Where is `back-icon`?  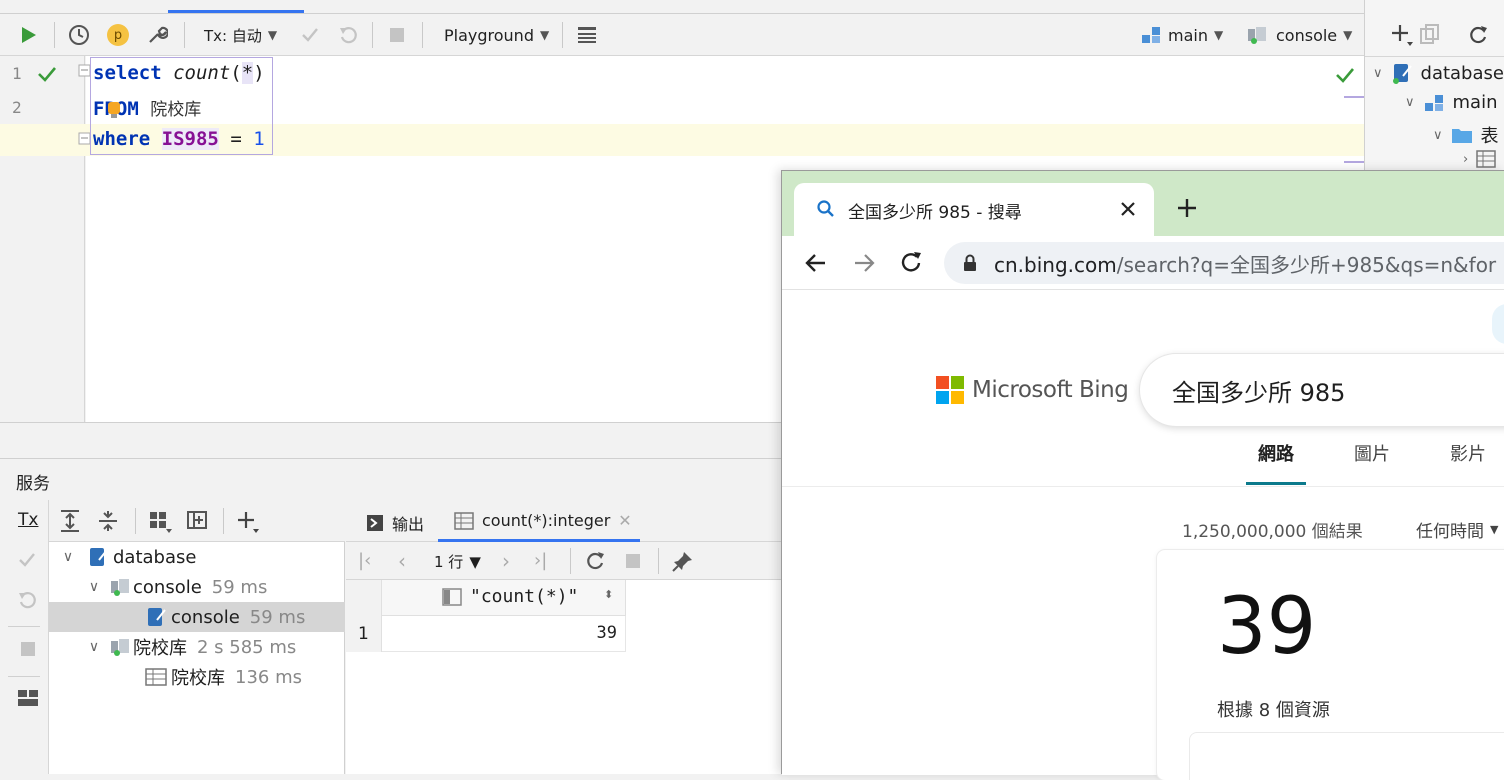
back-icon is located at coordinates (816, 263).